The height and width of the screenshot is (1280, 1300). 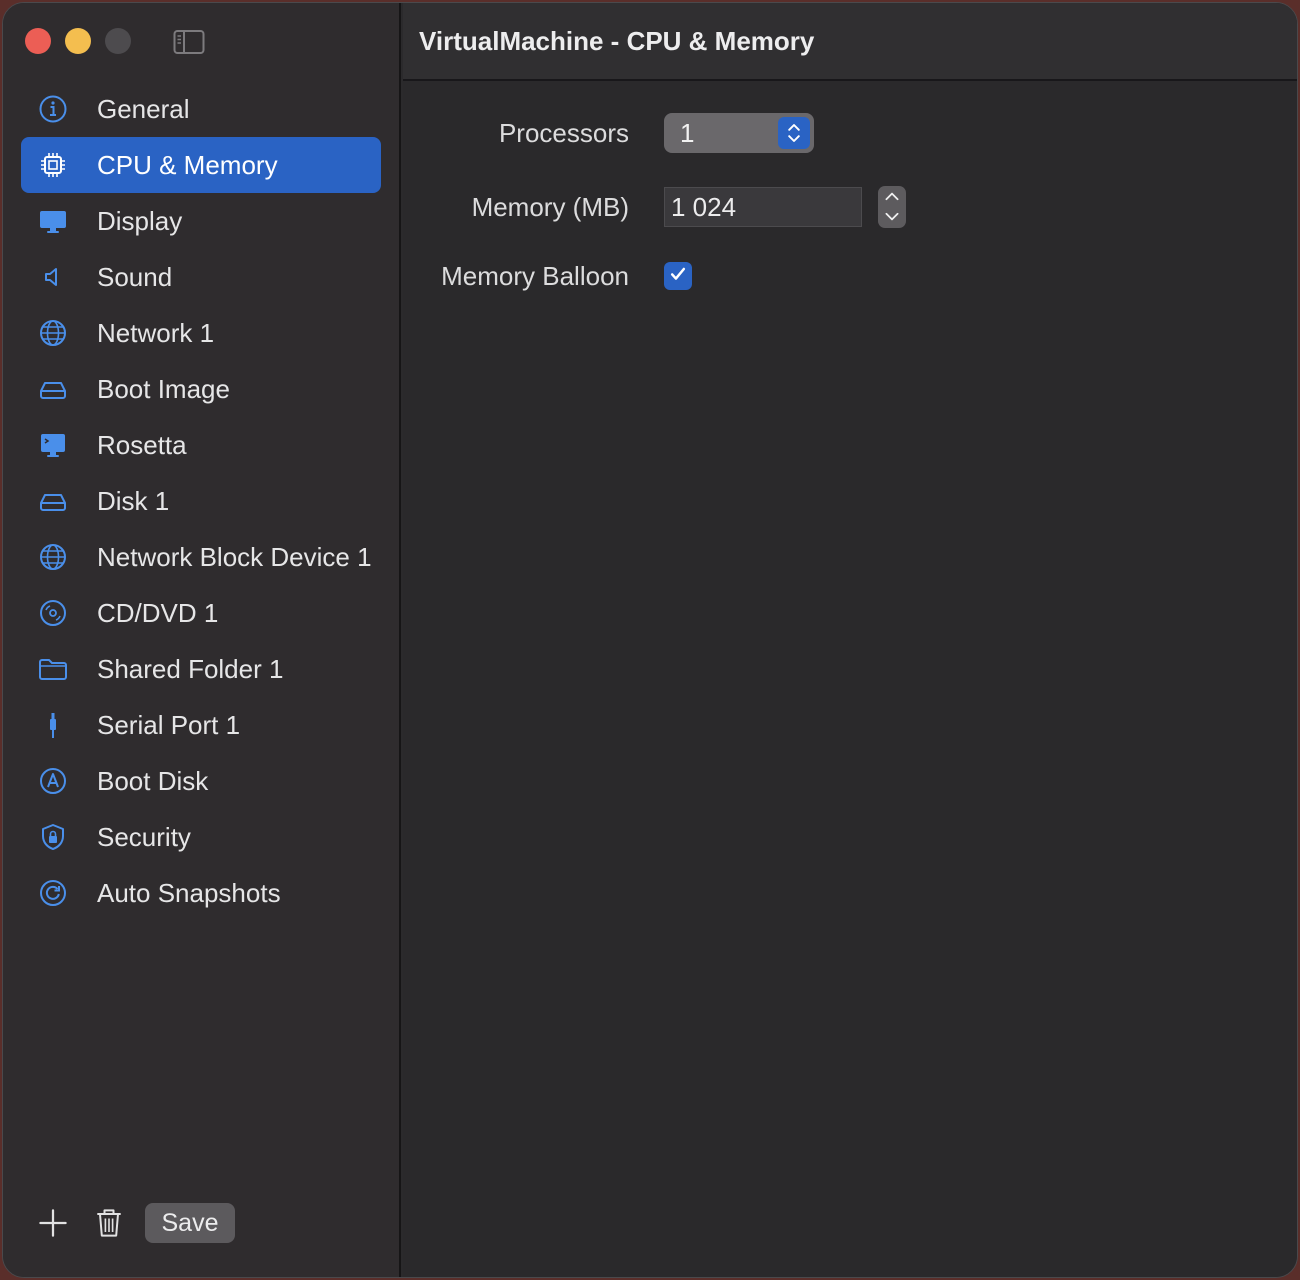 I want to click on add-icon, so click(x=53, y=1223).